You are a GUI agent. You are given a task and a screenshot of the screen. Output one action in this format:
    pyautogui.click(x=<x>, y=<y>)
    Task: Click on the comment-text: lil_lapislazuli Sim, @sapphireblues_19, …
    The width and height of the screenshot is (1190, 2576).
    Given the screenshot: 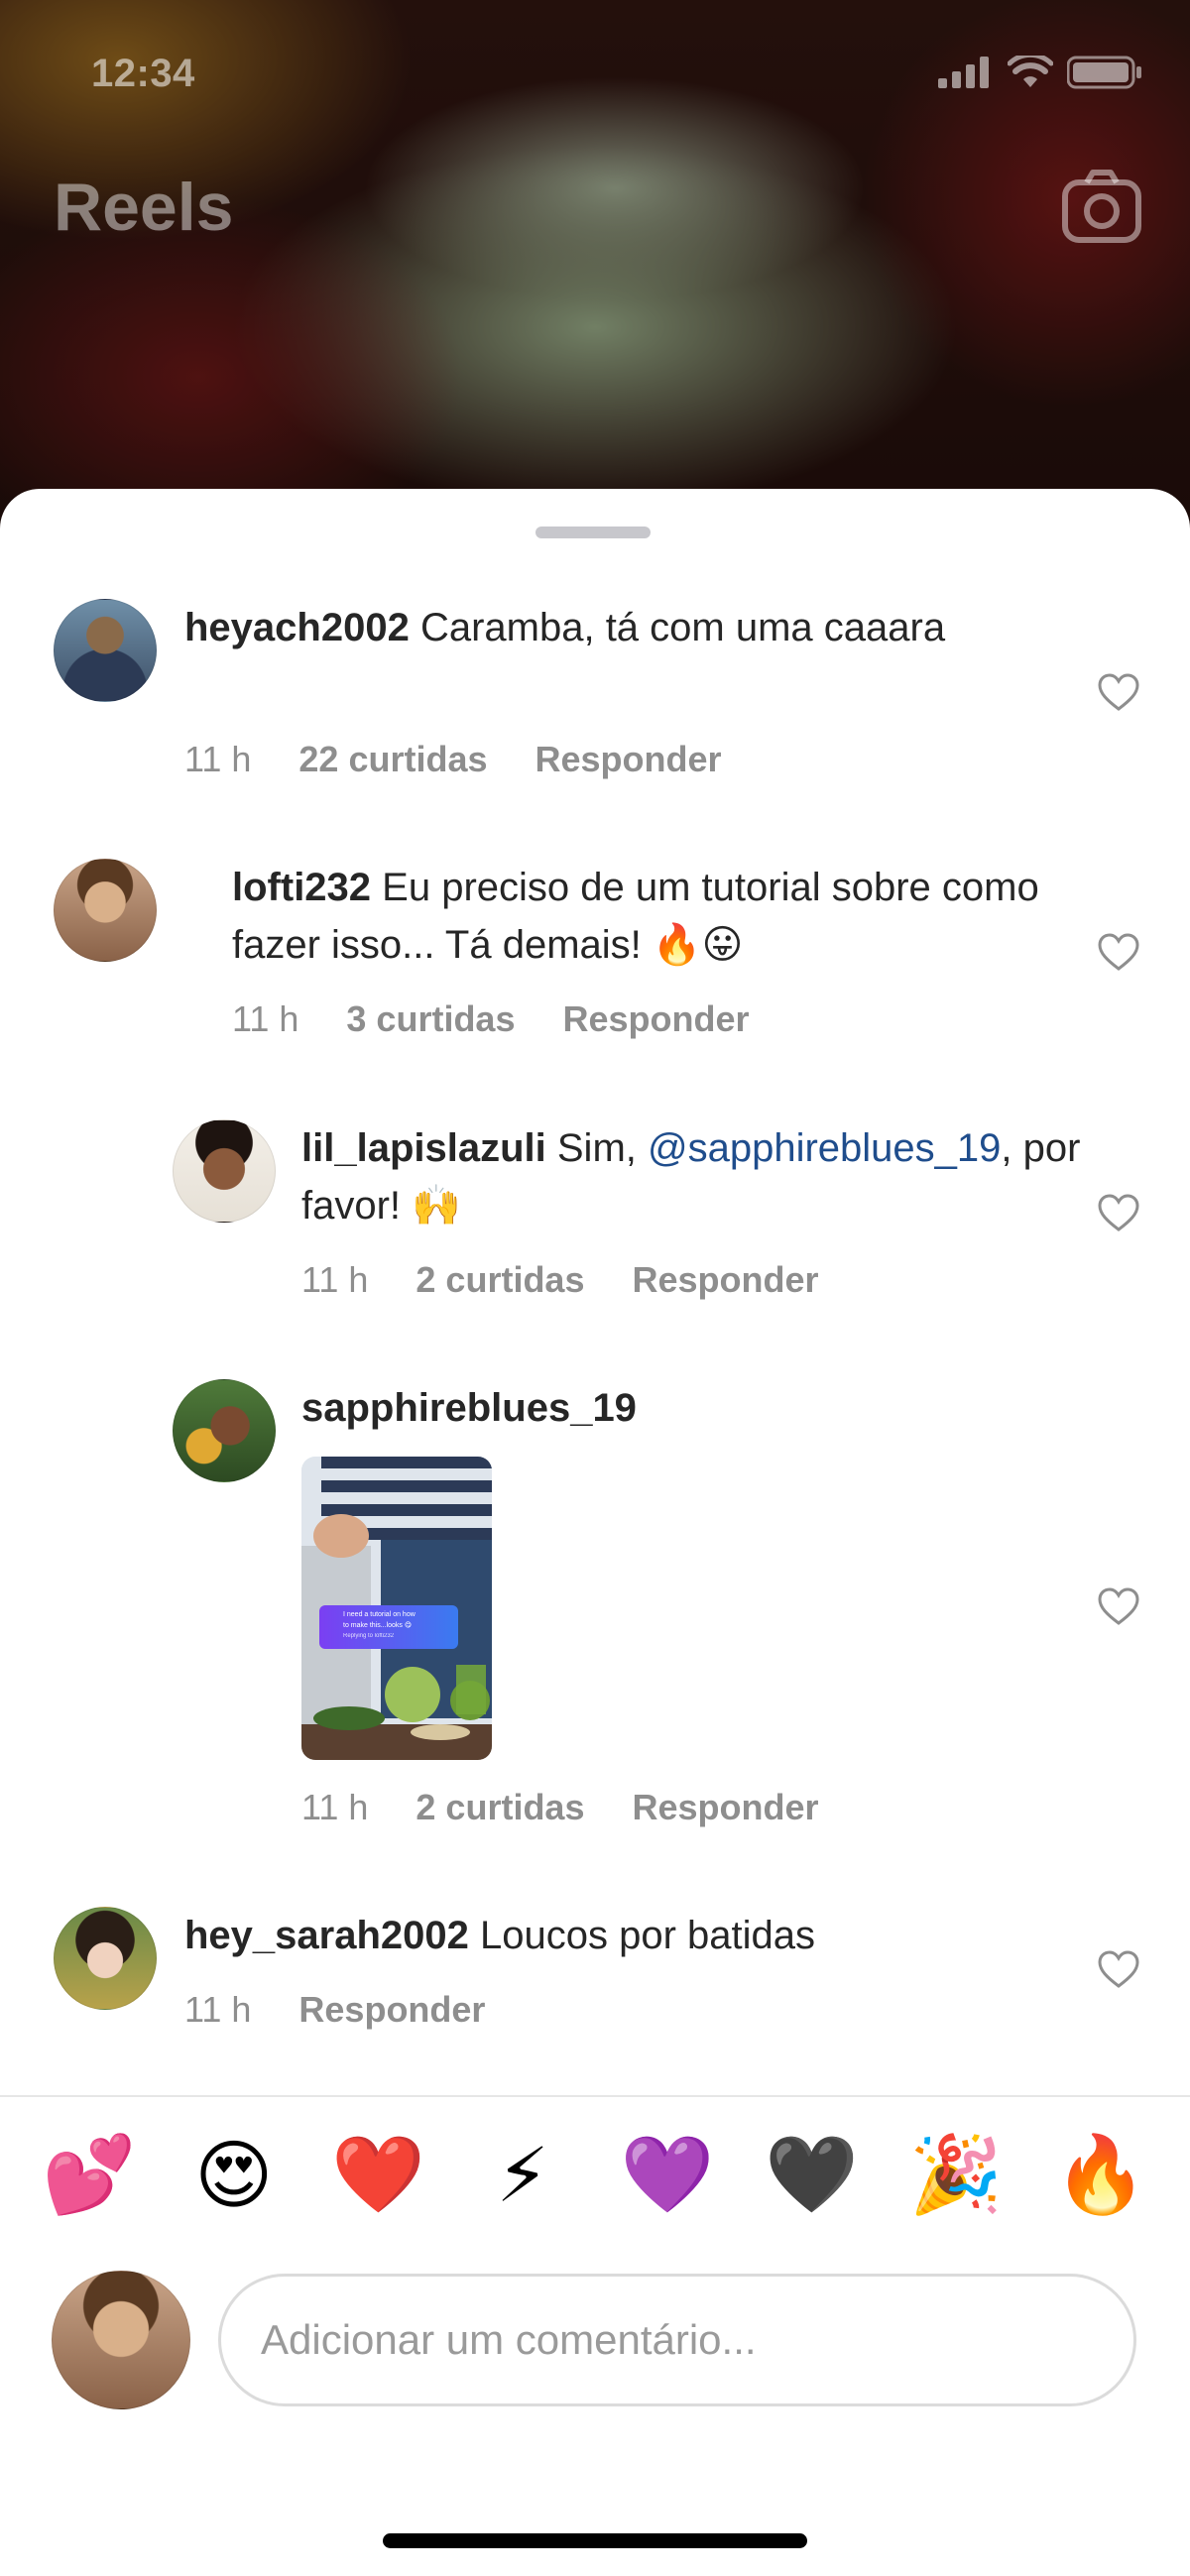 What is the action you would take?
    pyautogui.click(x=691, y=1177)
    